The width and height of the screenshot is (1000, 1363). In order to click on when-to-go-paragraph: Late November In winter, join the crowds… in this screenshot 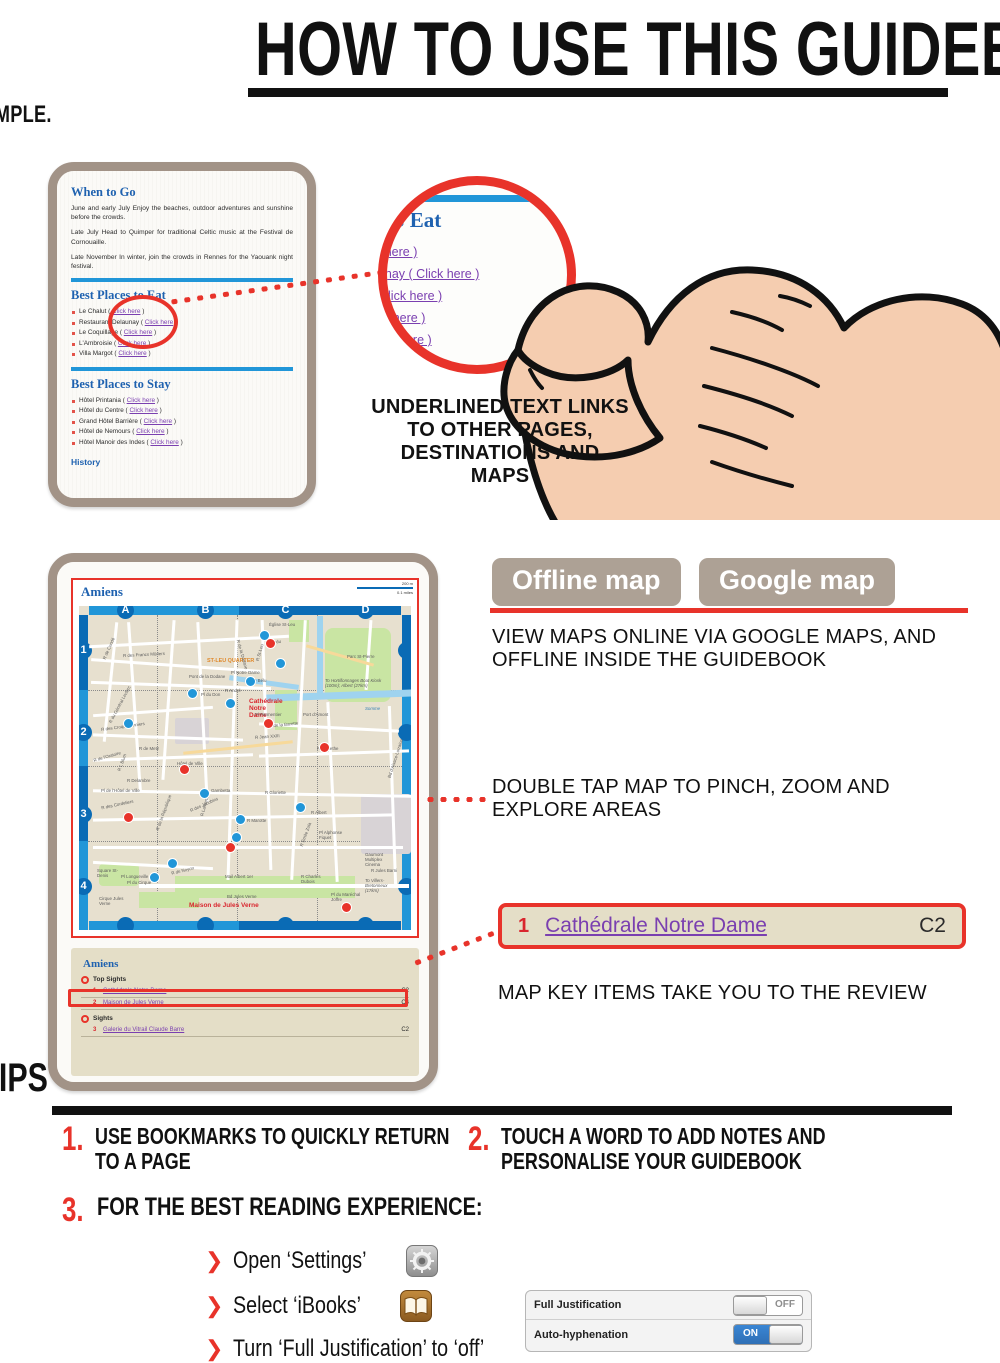, I will do `click(182, 262)`.